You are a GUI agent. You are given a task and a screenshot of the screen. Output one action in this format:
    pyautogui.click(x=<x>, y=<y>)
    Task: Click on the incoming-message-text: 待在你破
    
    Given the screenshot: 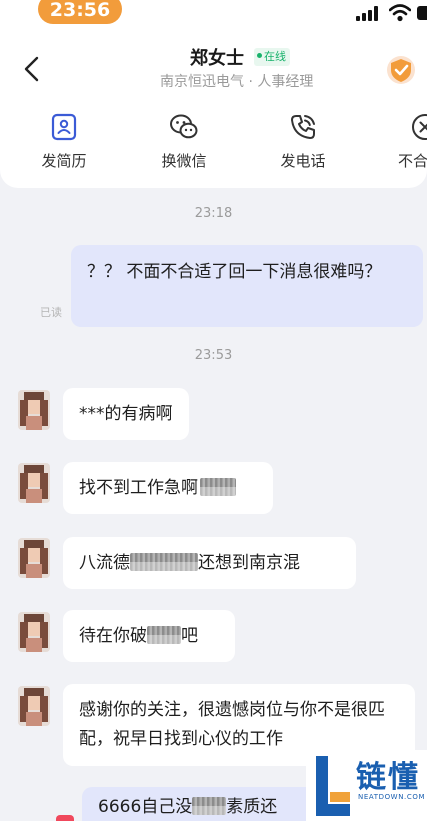 What is the action you would take?
    pyautogui.click(x=113, y=636)
    